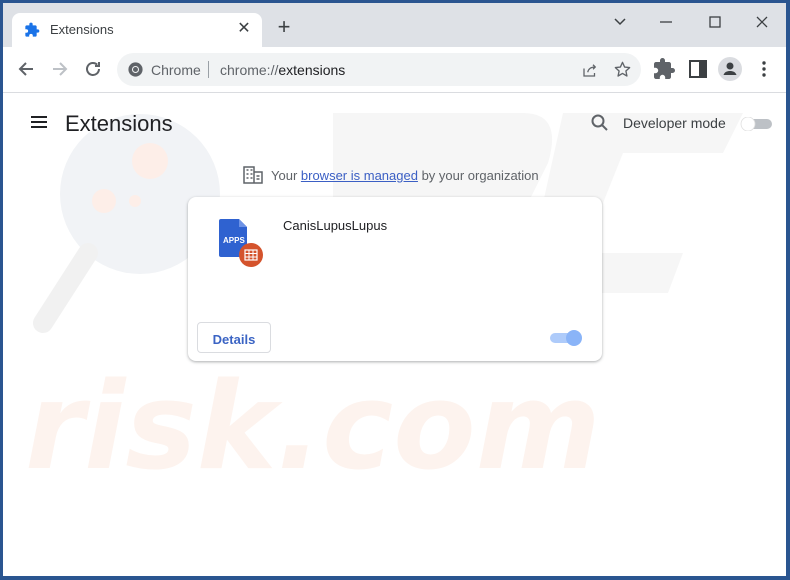  Describe the element at coordinates (379, 69) in the screenshot. I see `address-bar: Chrome chrome://extensions` at that location.